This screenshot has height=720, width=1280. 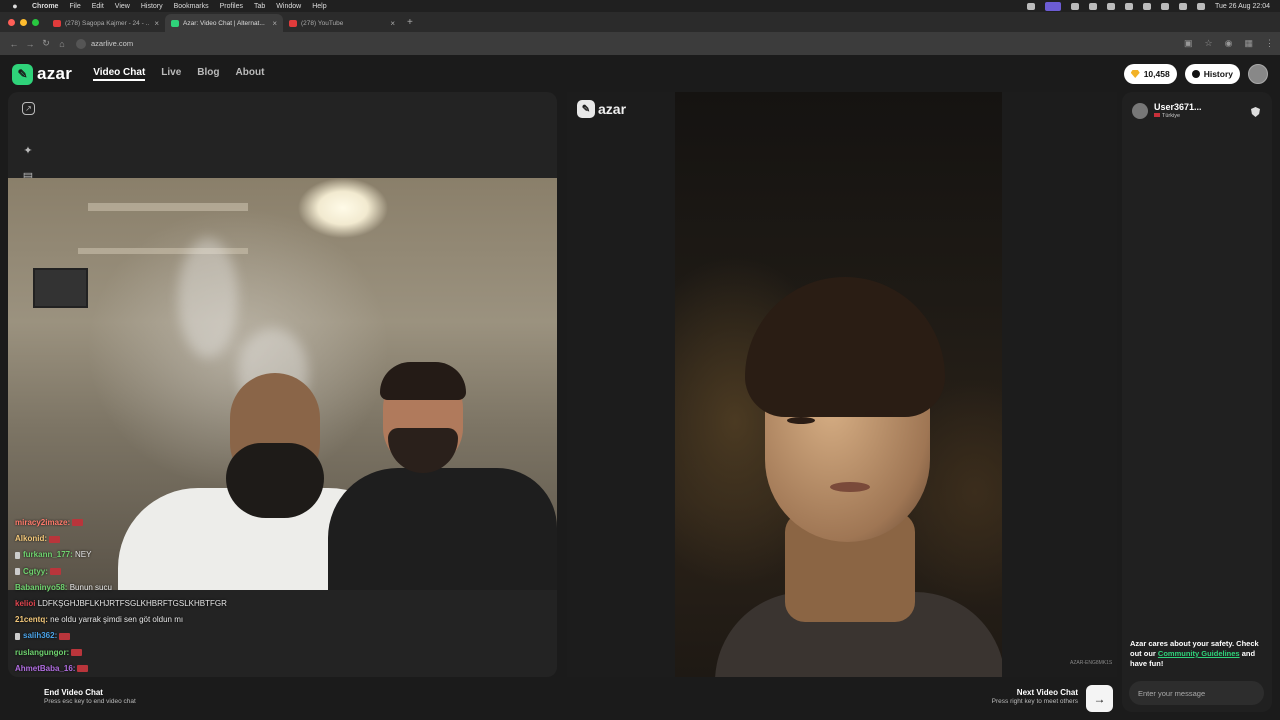 What do you see at coordinates (57, 23) in the screenshot?
I see `youtube-icon` at bounding box center [57, 23].